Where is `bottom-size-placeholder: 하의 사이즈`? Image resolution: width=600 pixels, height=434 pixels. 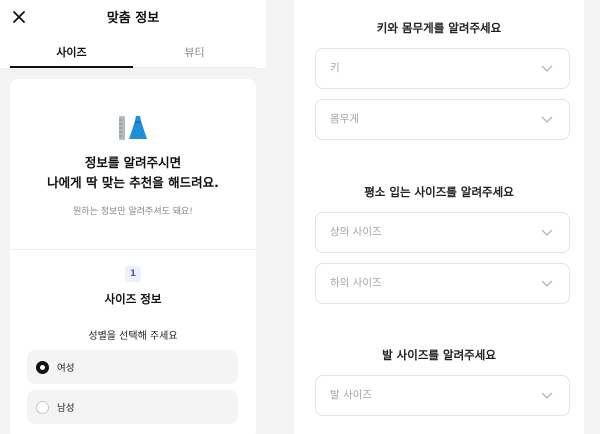
bottom-size-placeholder: 하의 사이즈 is located at coordinates (356, 283).